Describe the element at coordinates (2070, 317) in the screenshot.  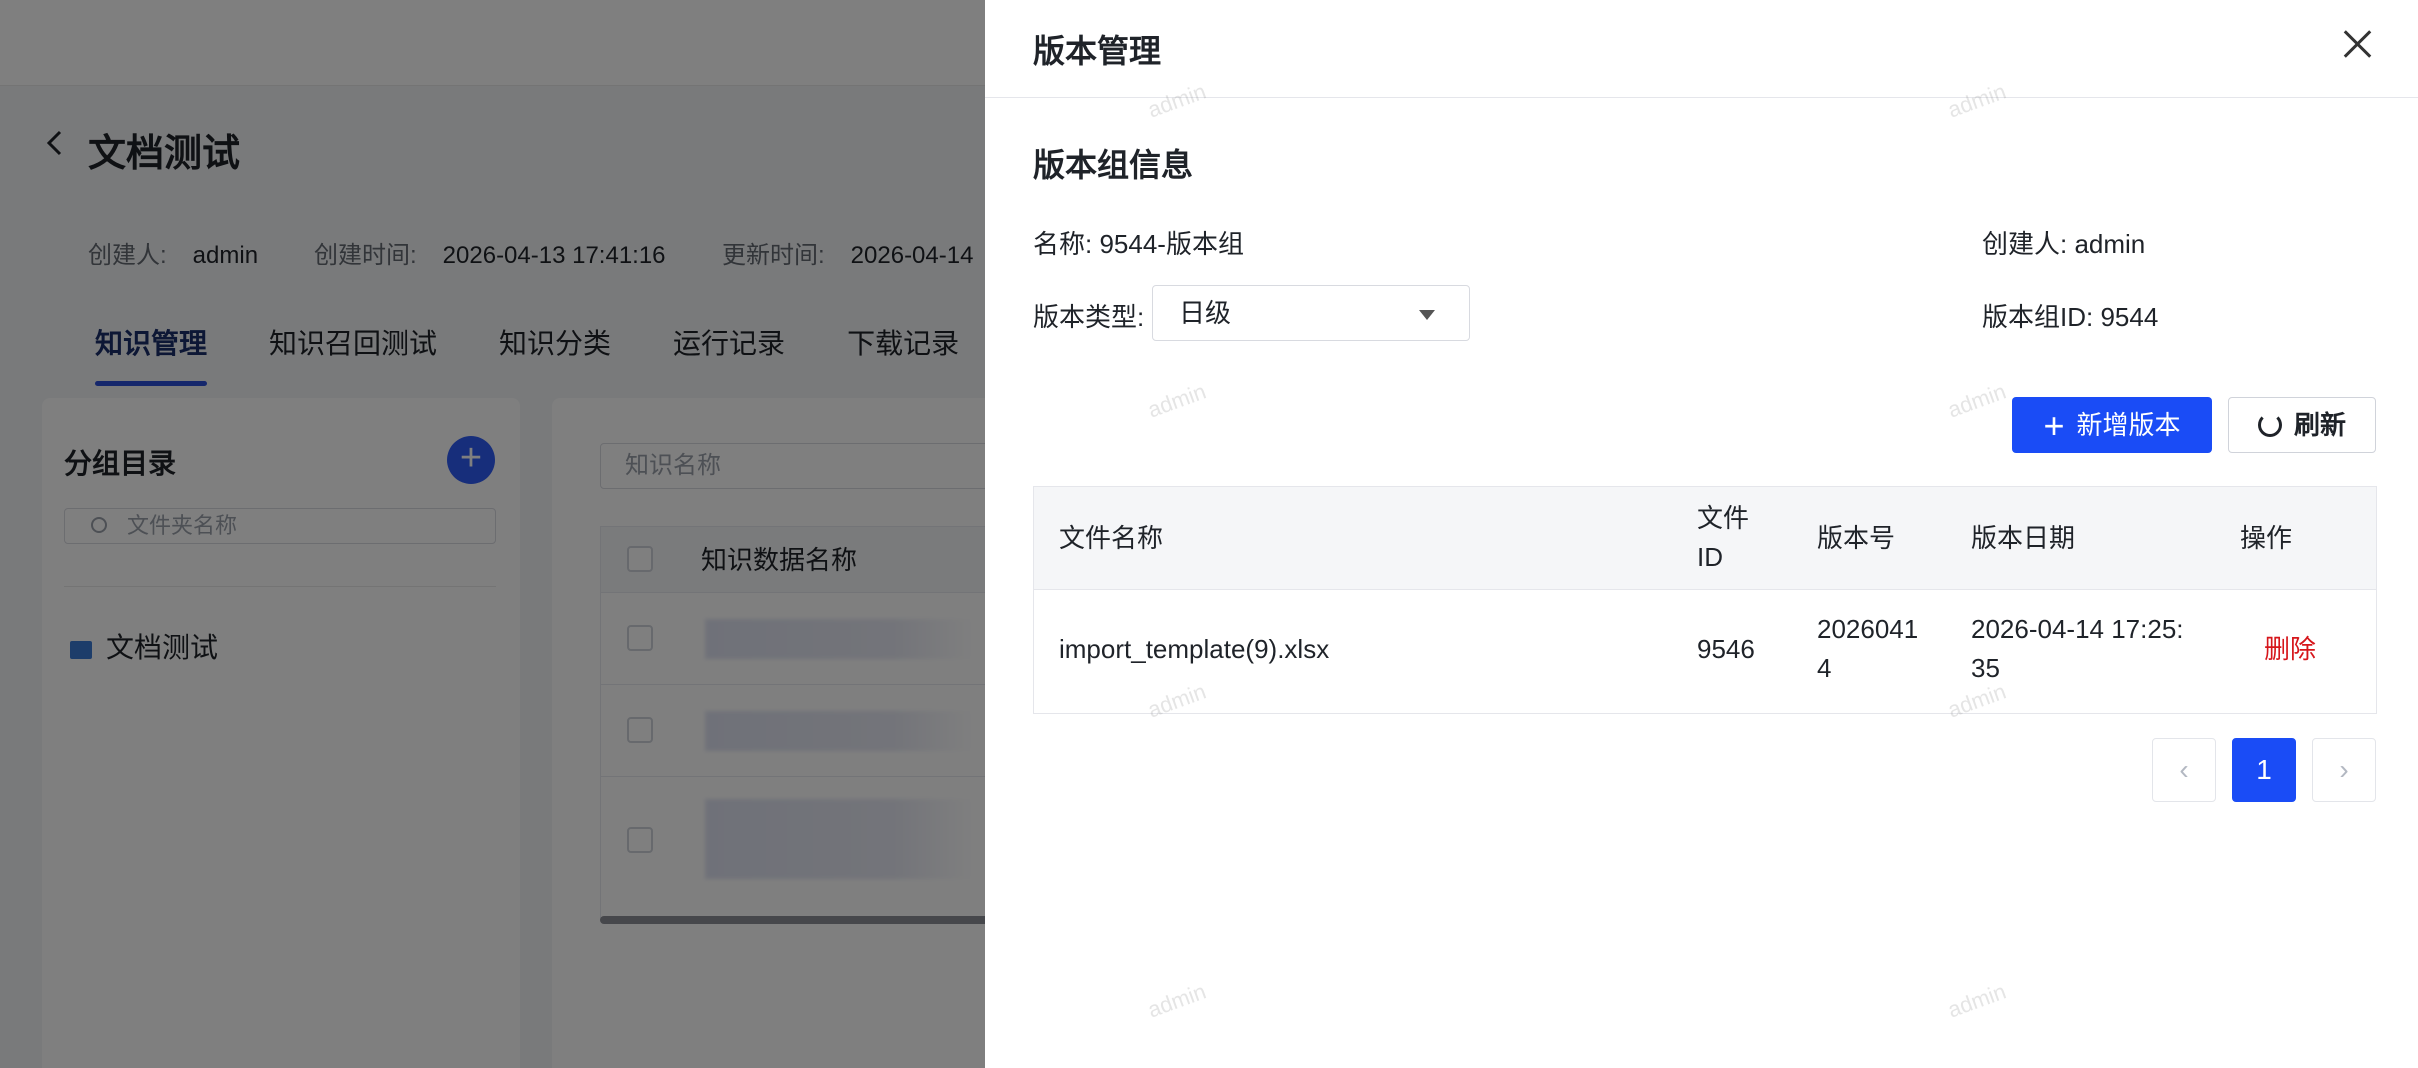
I see `group-id: 版本组ID: 9544` at that location.